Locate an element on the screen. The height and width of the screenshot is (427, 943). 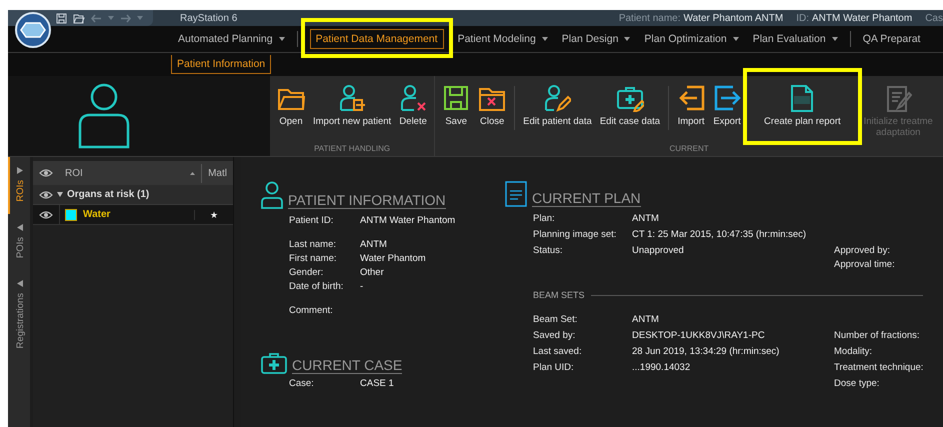
roi-row: Water ★ is located at coordinates (133, 215).